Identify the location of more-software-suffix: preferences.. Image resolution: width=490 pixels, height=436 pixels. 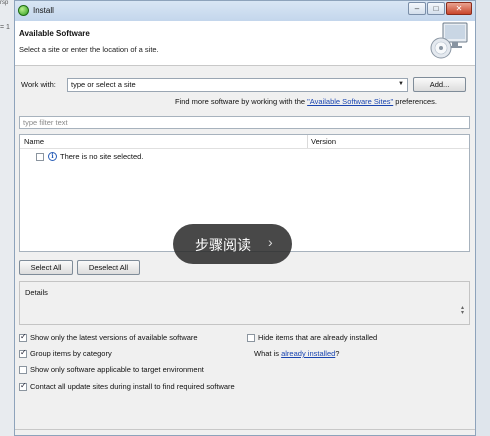
(415, 101).